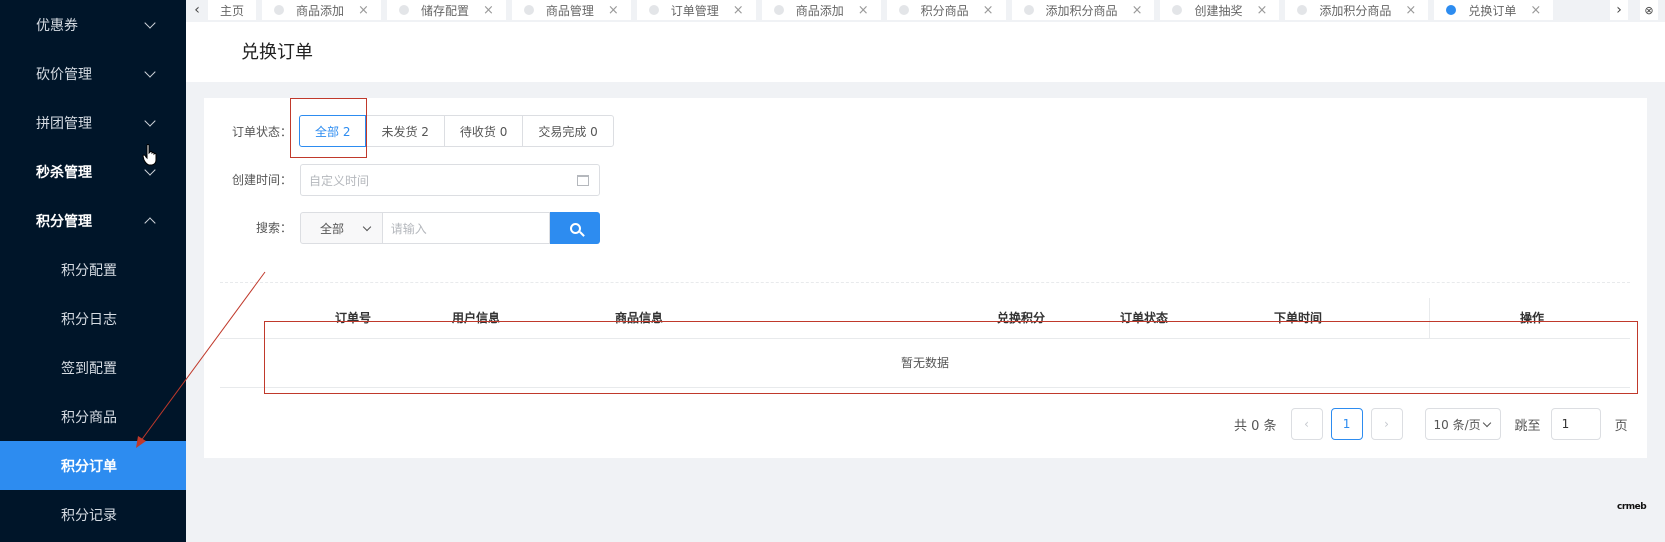 The width and height of the screenshot is (1665, 542). I want to click on hand-cursor-icon, so click(149, 155).